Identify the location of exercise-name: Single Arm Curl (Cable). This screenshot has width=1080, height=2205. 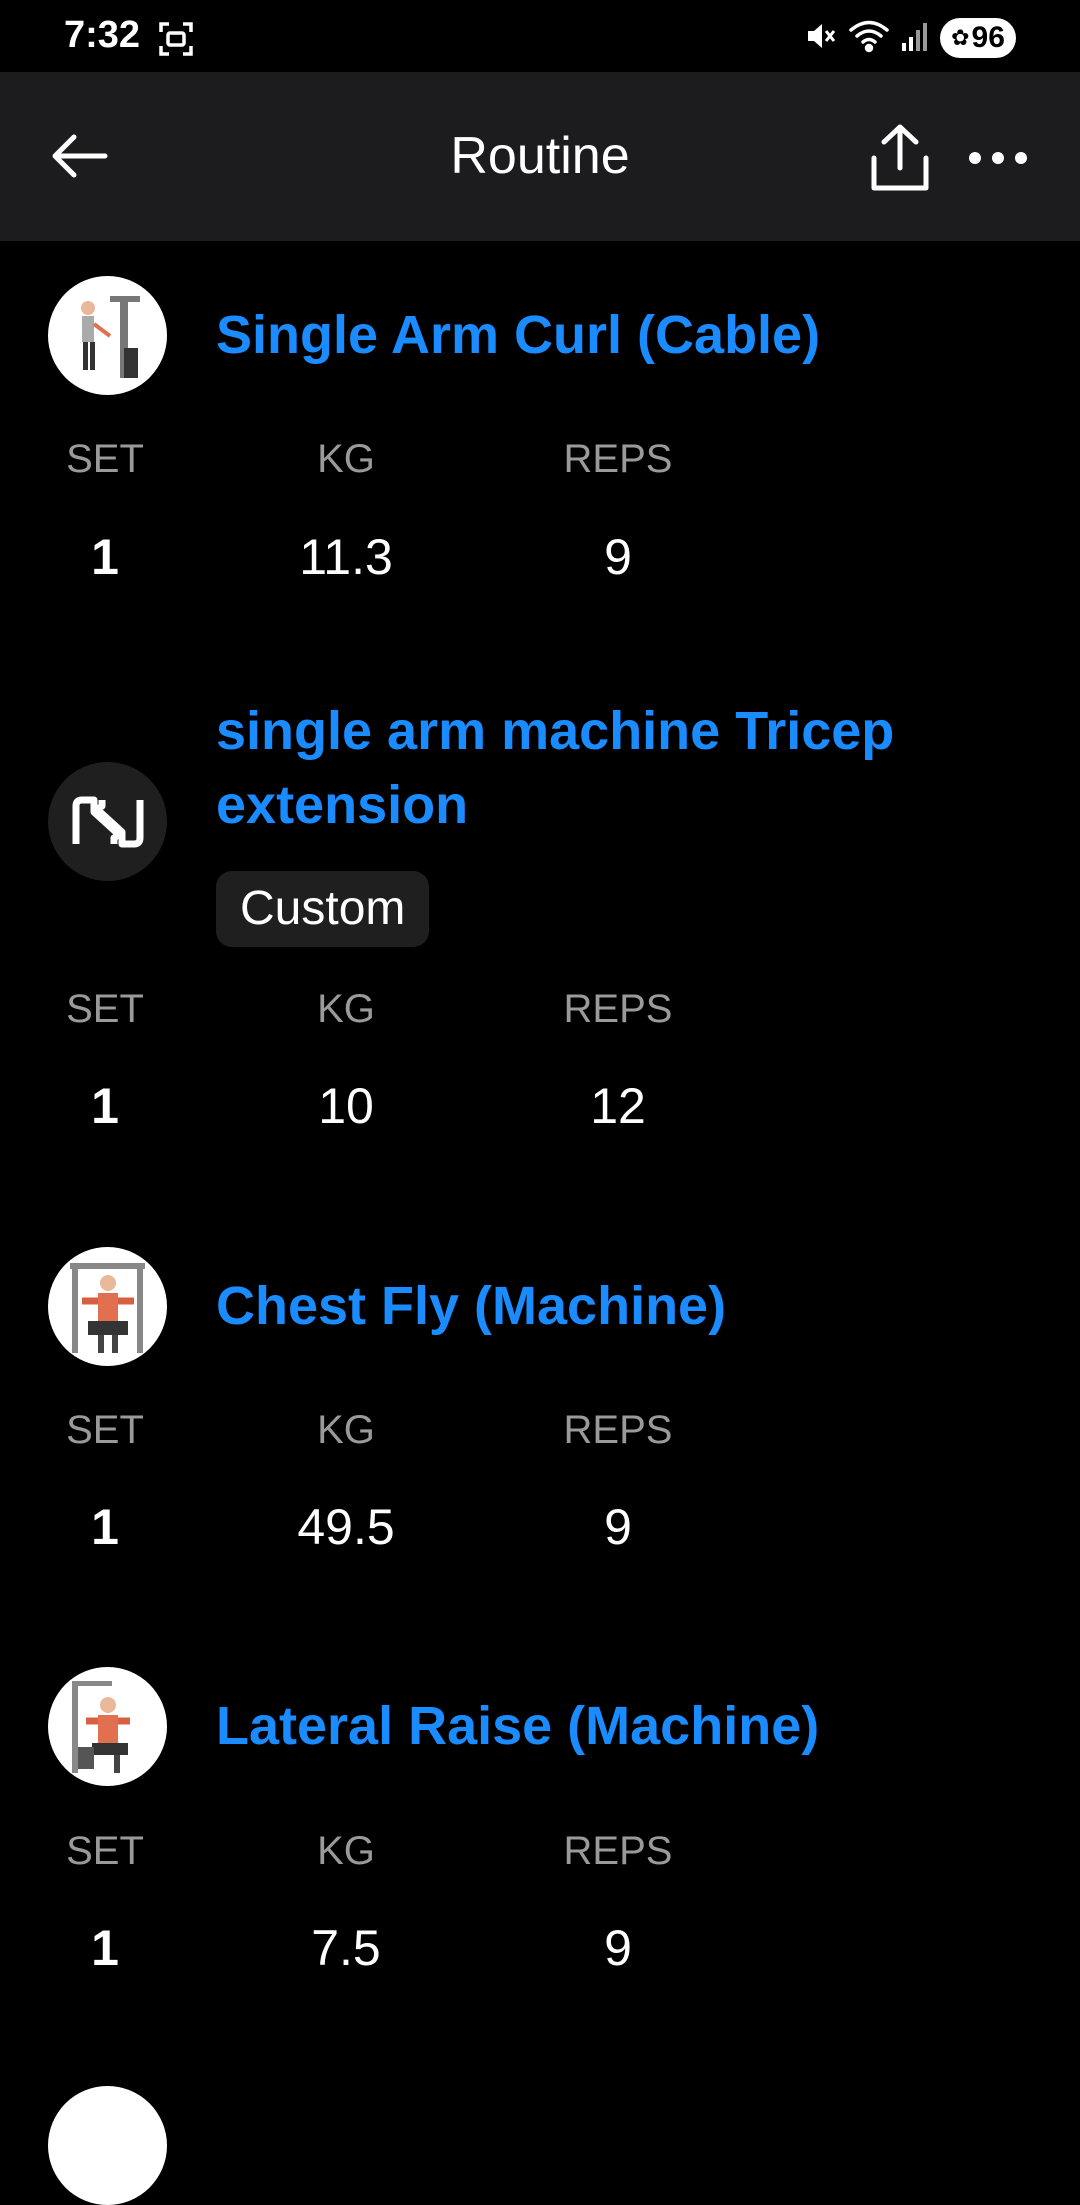
(518, 335).